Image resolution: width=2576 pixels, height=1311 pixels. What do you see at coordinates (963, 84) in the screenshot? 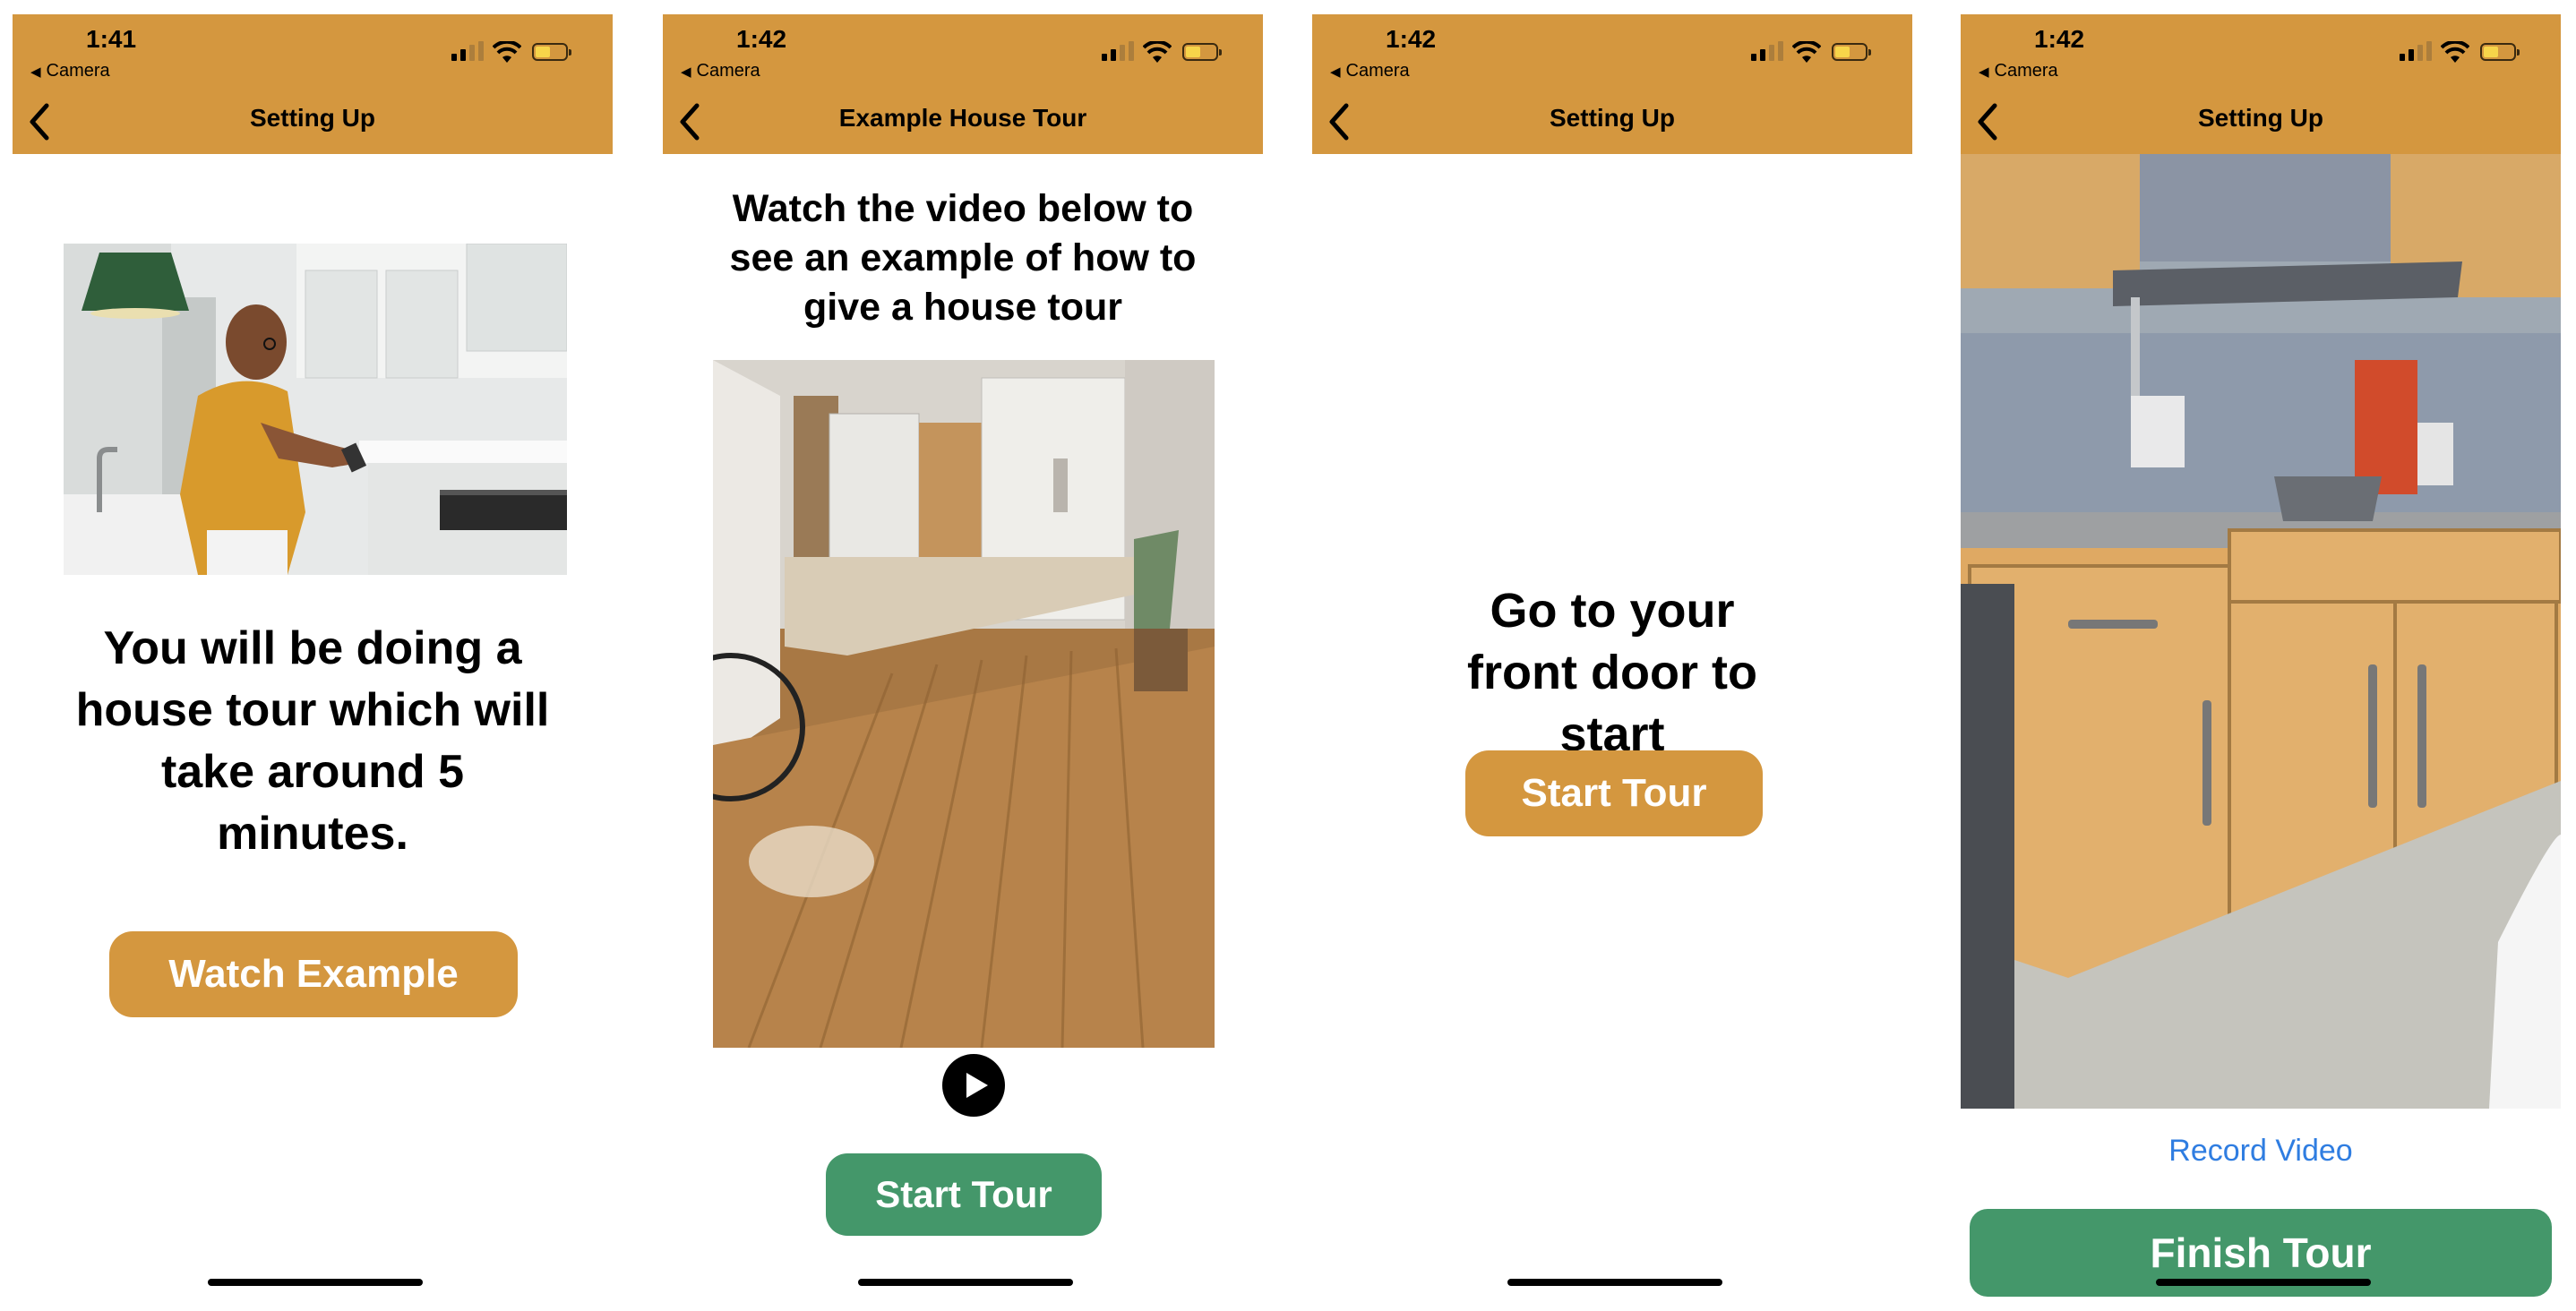
I see `navigation-bar: 1:42 ◀ Camera Example House Tour` at bounding box center [963, 84].